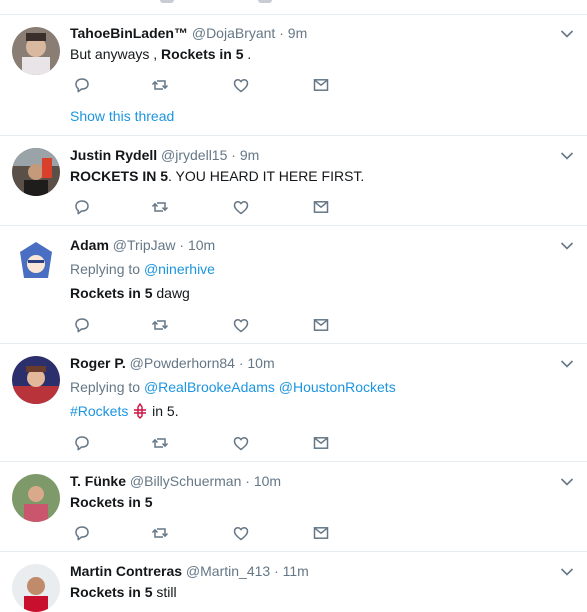 This screenshot has height=612, width=587. I want to click on tweet-text: #Rockets in 5., so click(124, 410).